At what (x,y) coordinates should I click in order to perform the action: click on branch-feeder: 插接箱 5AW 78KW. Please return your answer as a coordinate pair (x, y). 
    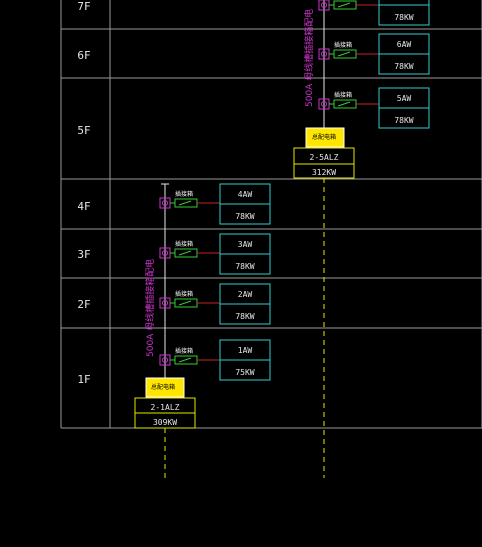
    Looking at the image, I should click on (374, 108).